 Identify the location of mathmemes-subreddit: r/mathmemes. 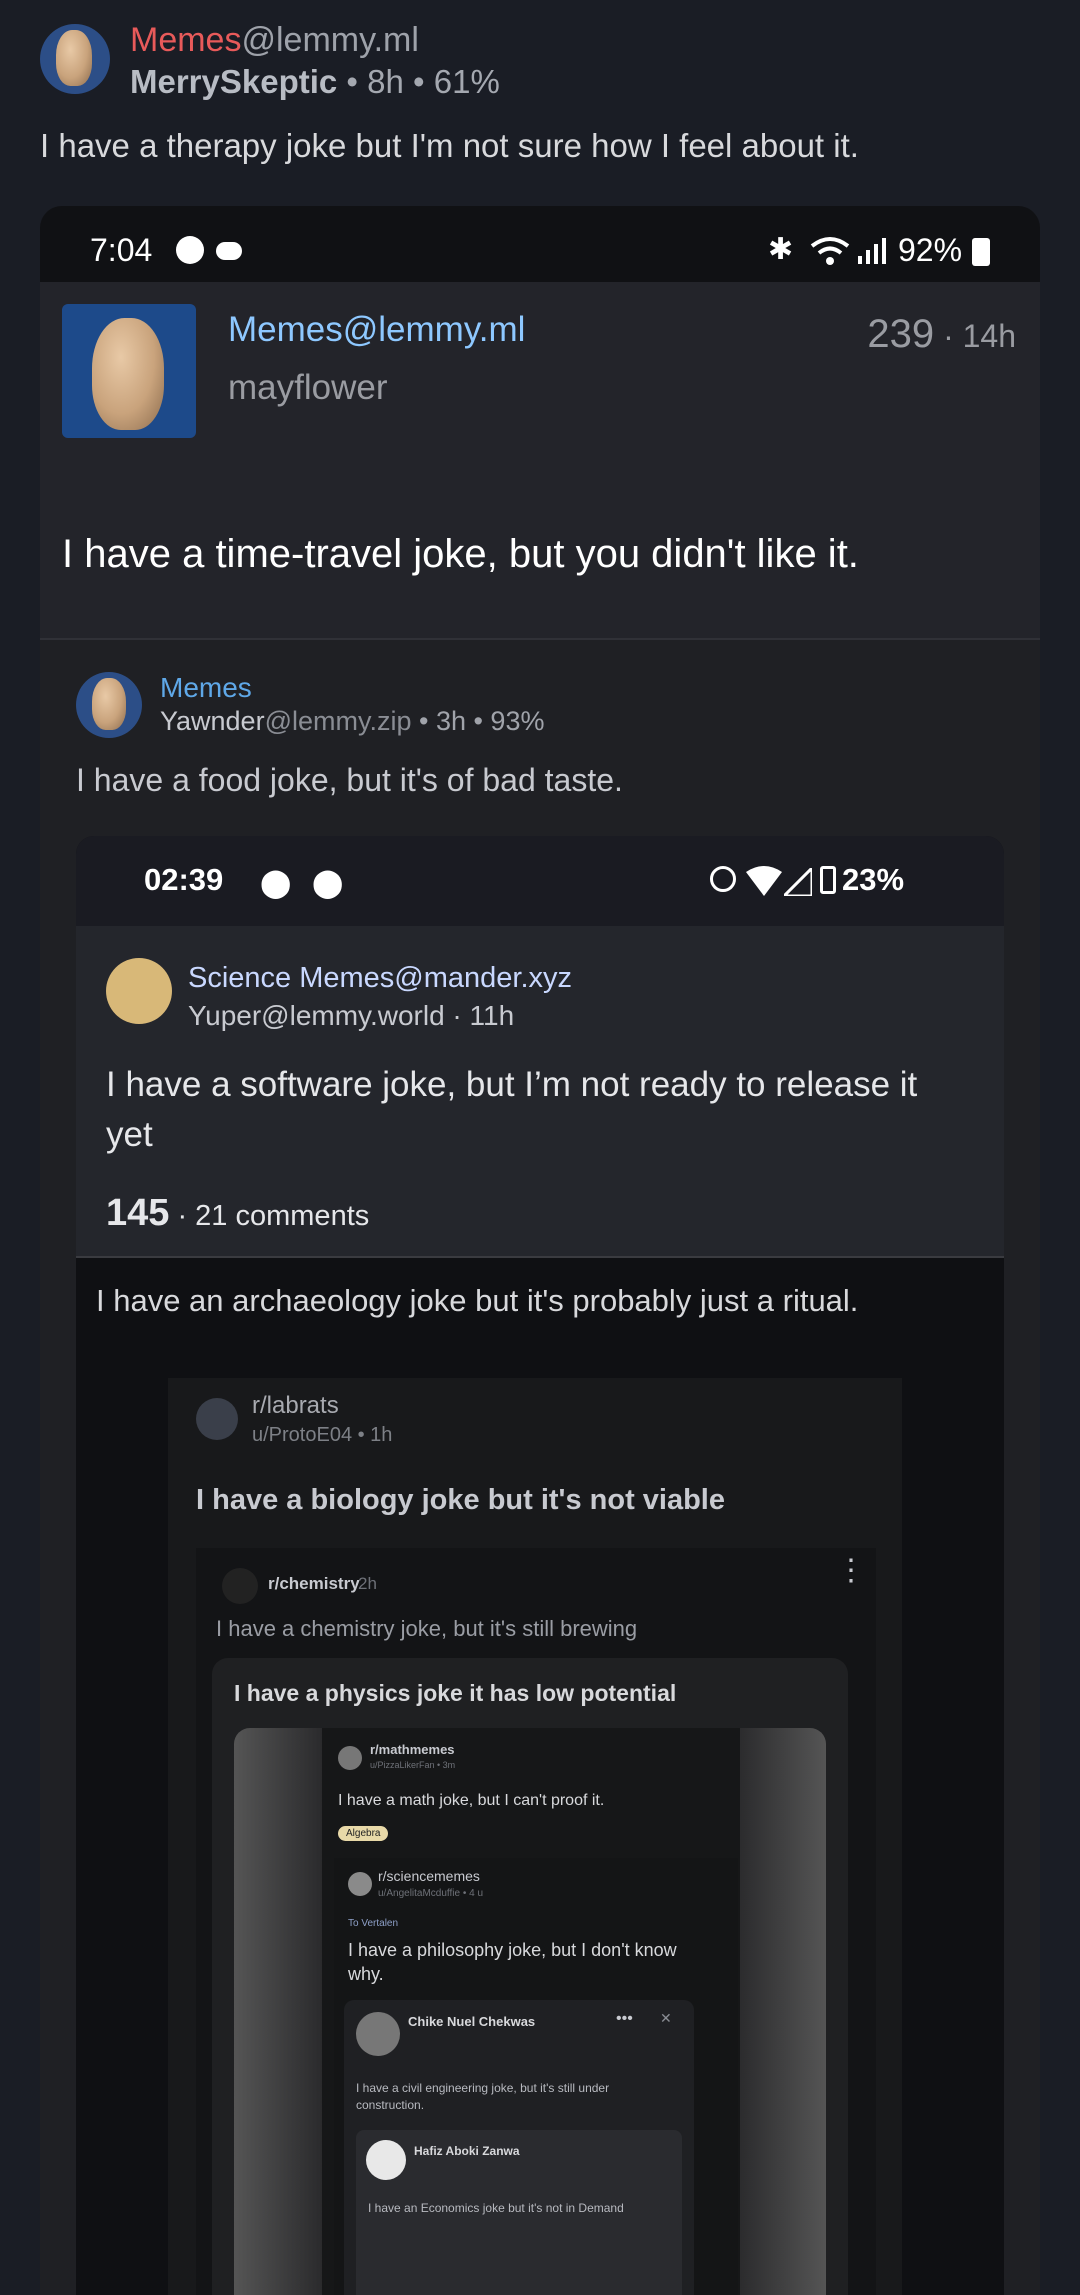
(412, 1749).